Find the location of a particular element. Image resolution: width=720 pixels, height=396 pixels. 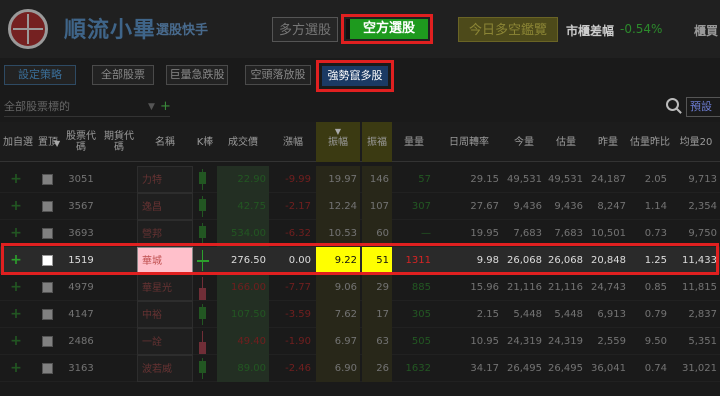

header-col-volume: 量量 is located at coordinates (414, 142).